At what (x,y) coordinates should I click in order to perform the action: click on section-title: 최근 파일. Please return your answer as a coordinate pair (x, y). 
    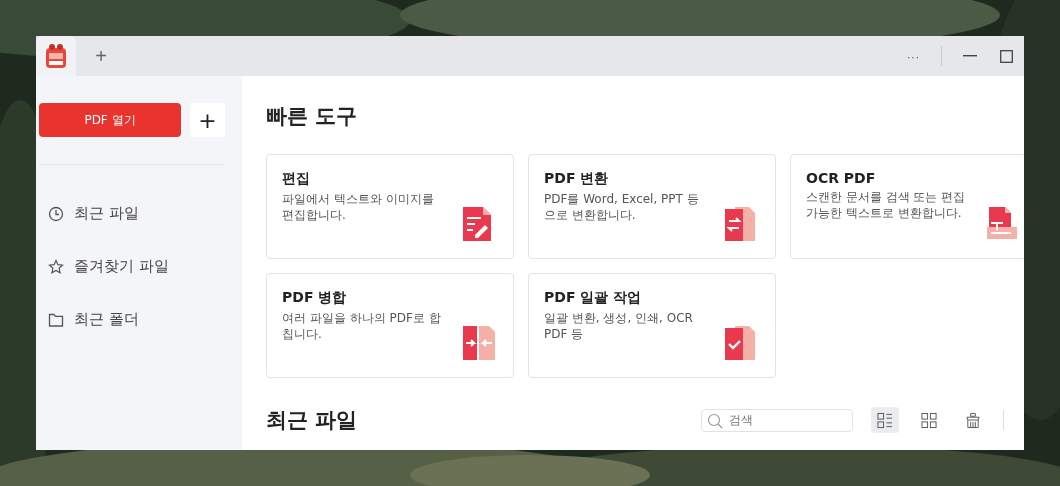
    Looking at the image, I should click on (312, 420).